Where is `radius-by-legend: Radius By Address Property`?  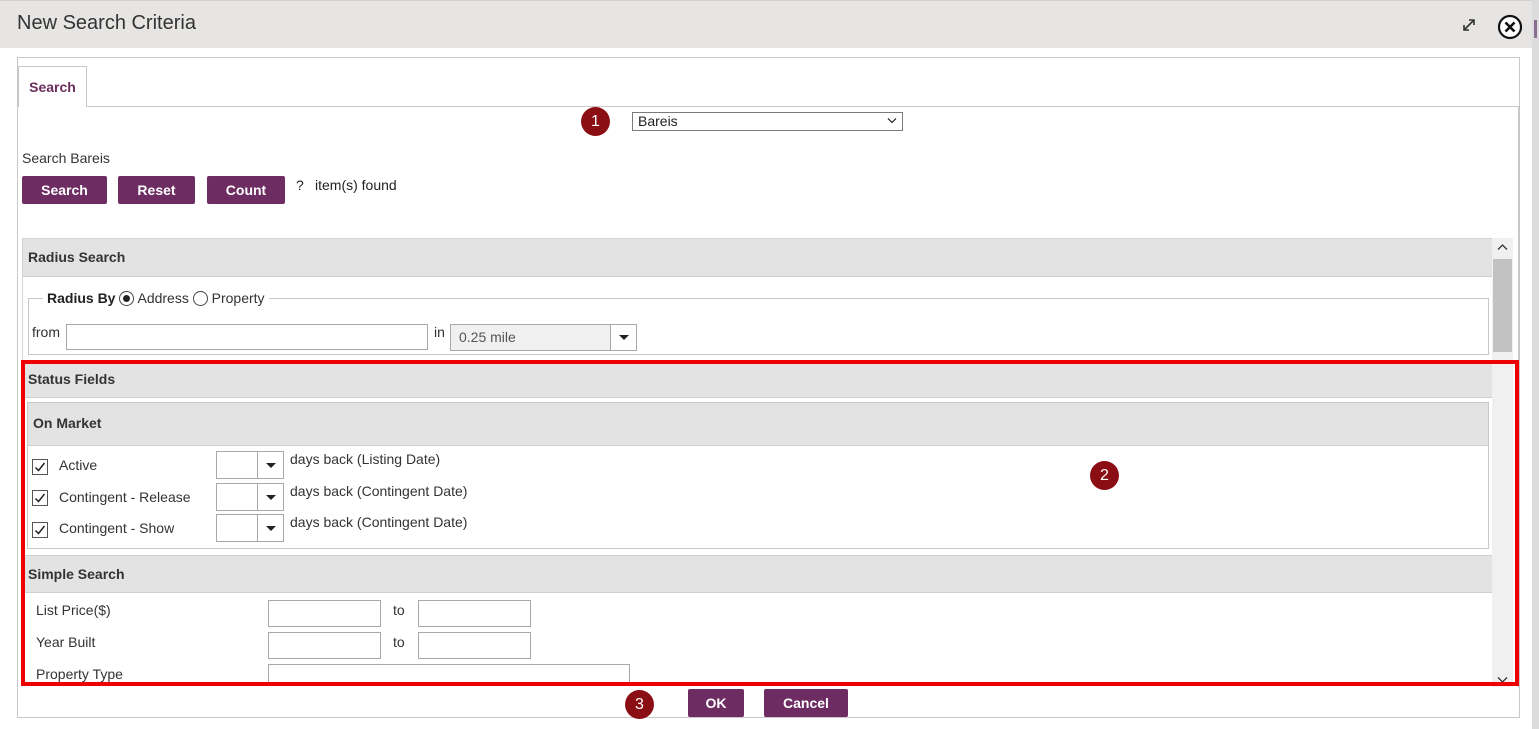
radius-by-legend: Radius By Address Property is located at coordinates (156, 298).